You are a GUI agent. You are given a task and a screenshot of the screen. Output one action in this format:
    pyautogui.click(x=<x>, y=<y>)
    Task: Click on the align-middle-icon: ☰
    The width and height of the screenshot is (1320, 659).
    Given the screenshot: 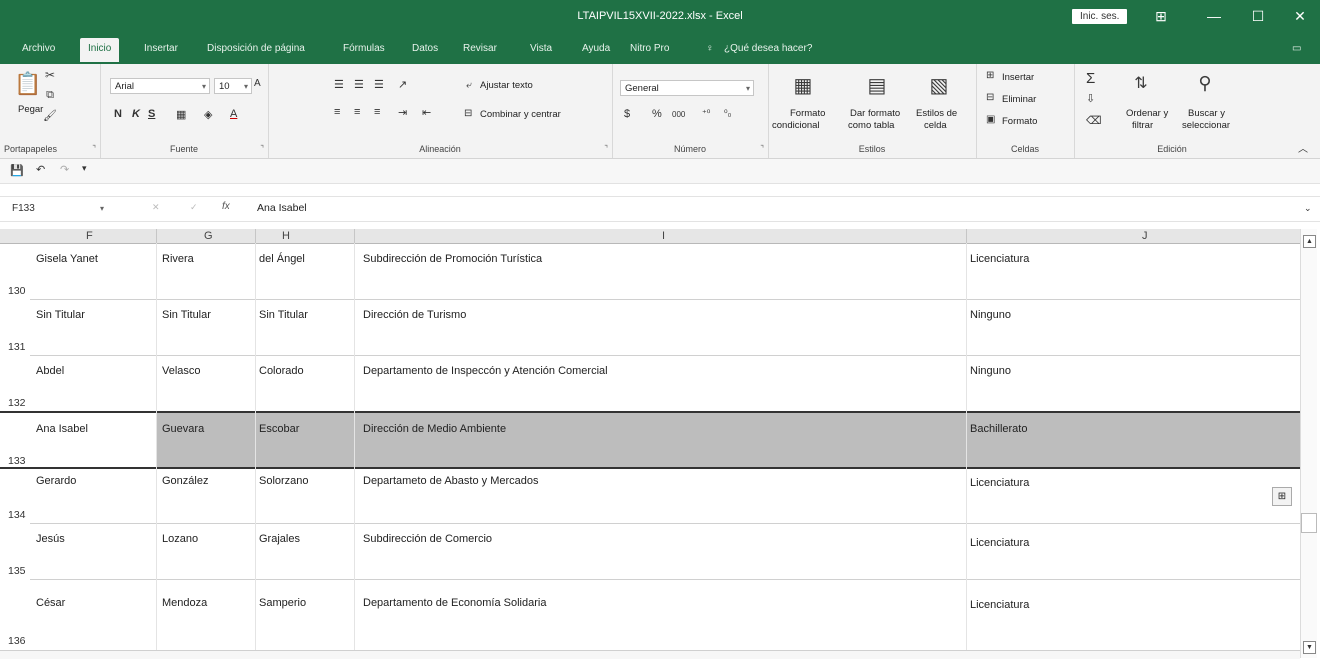 What is the action you would take?
    pyautogui.click(x=359, y=84)
    